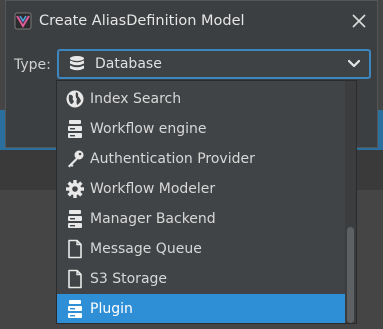 This screenshot has width=383, height=329. What do you see at coordinates (136, 99) in the screenshot?
I see `list-item-label: Index Search` at bounding box center [136, 99].